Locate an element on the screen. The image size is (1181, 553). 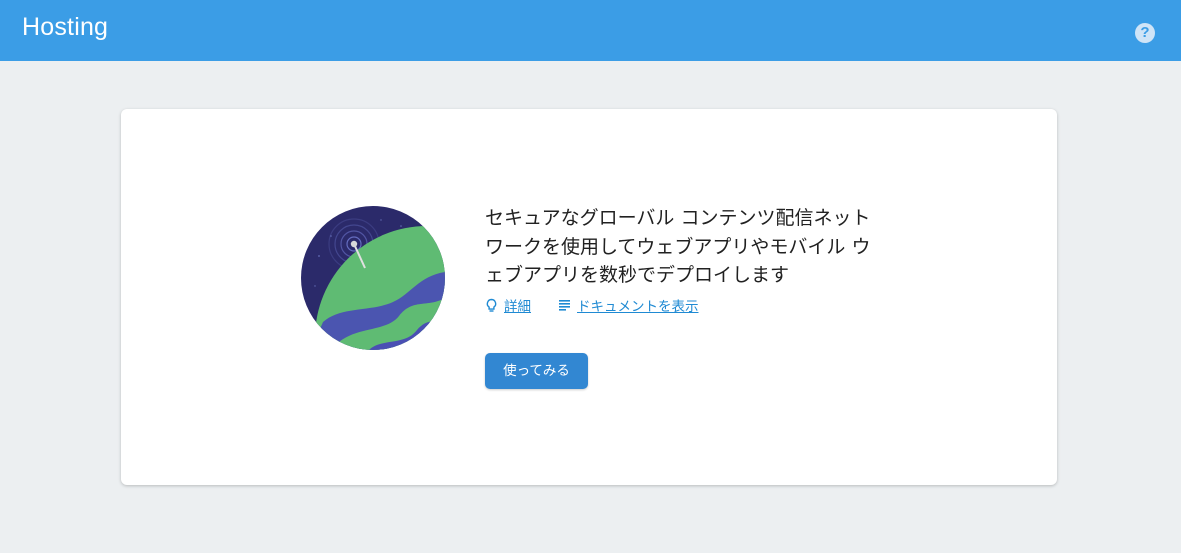
learn-more-label: 詳細 is located at coordinates (517, 307).